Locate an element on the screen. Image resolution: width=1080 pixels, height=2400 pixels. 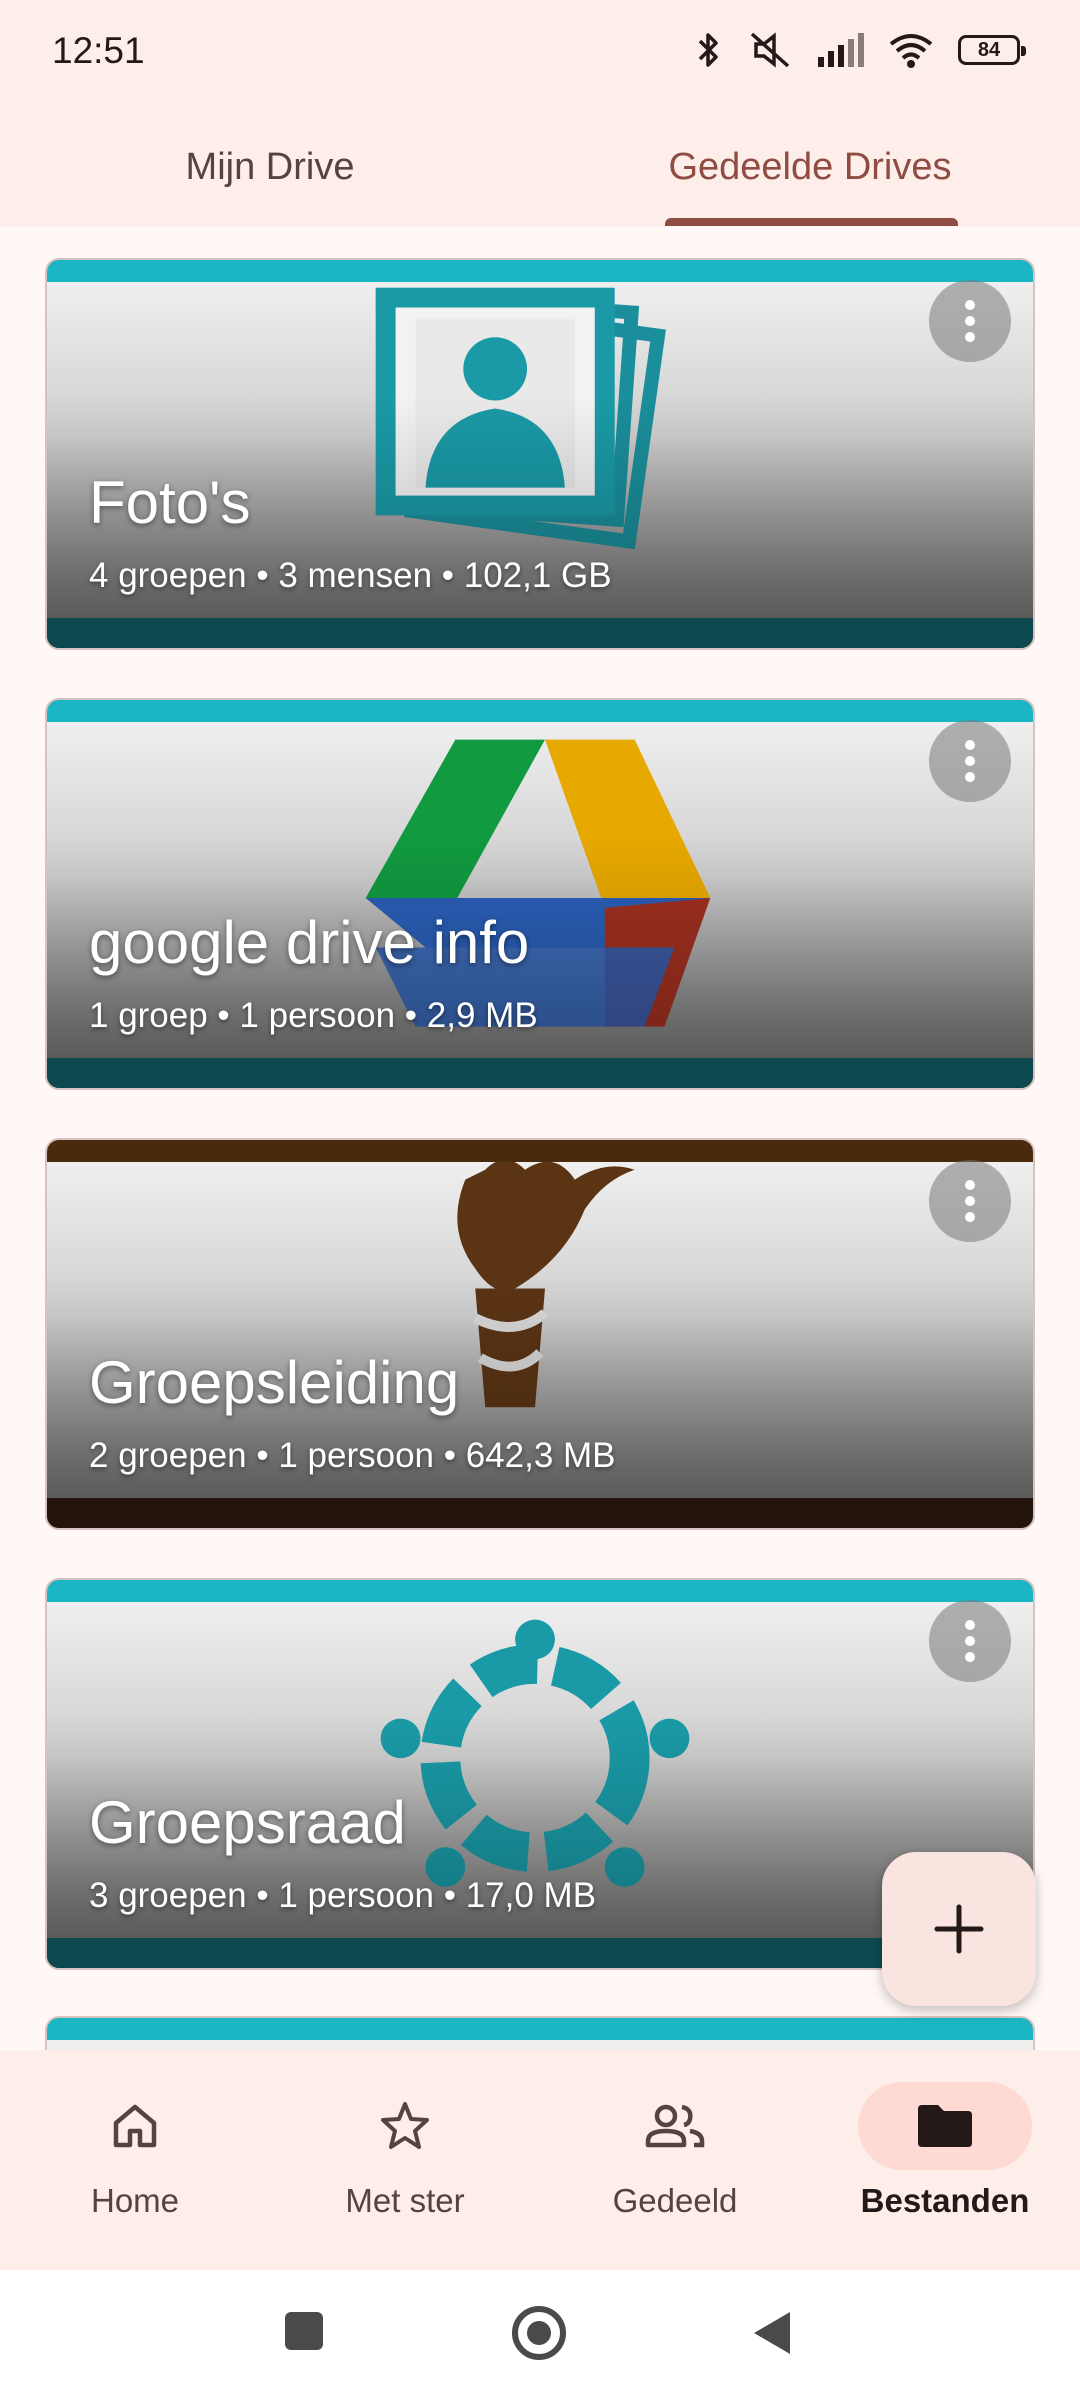
nav-met-ster: Met ster is located at coordinates (405, 2160).